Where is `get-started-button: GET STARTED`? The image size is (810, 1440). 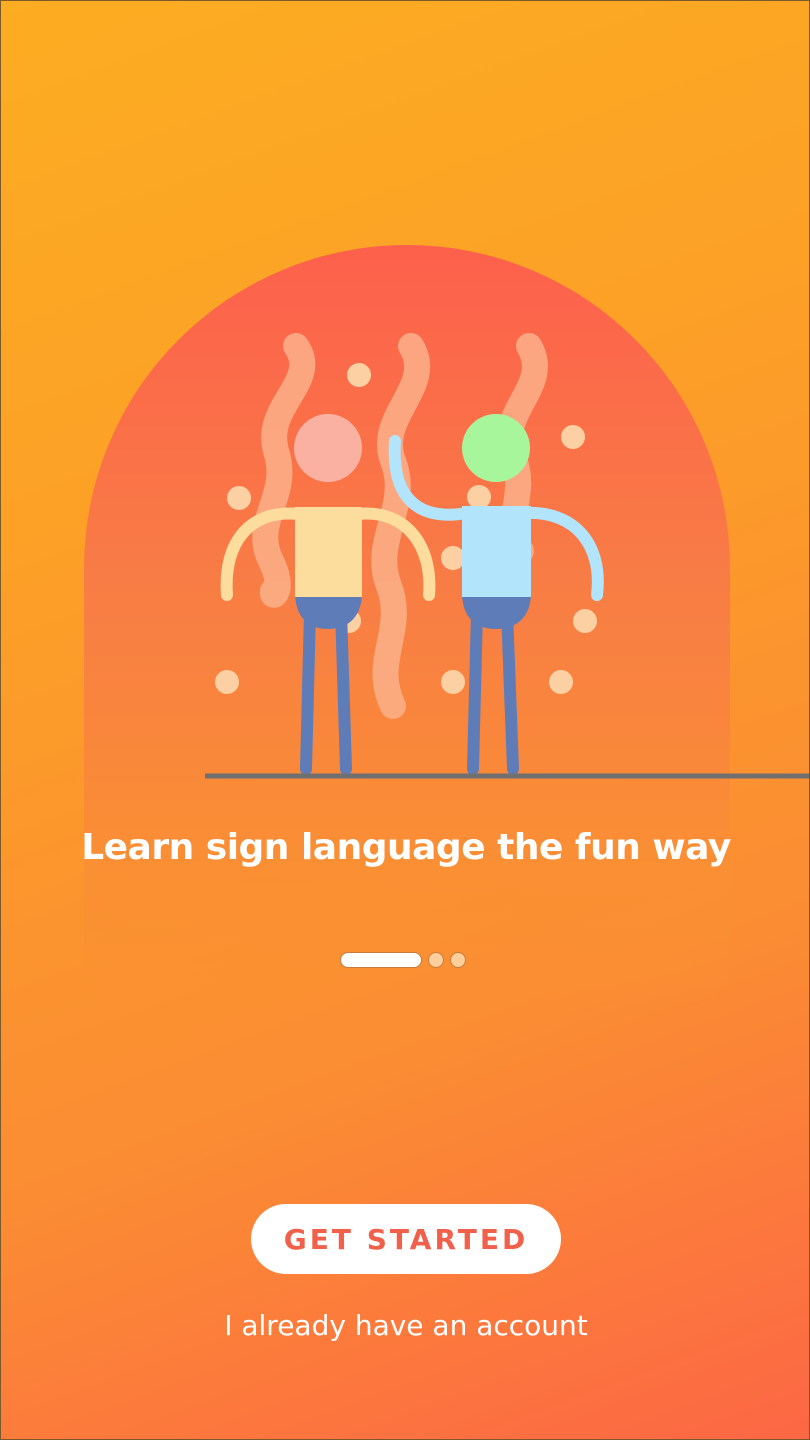 get-started-button: GET STARTED is located at coordinates (406, 1239).